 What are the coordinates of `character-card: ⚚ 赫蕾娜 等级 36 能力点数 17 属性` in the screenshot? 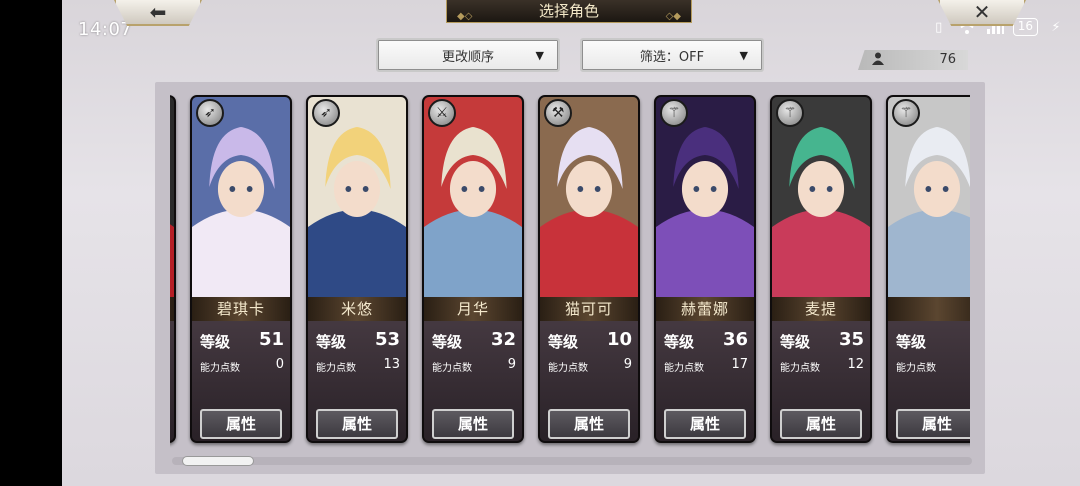 It's located at (705, 269).